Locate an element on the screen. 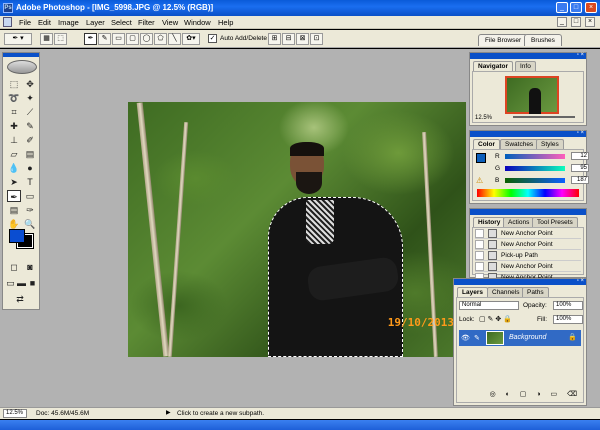  slice-tool-icon: ⟋ is located at coordinates (30, 112).